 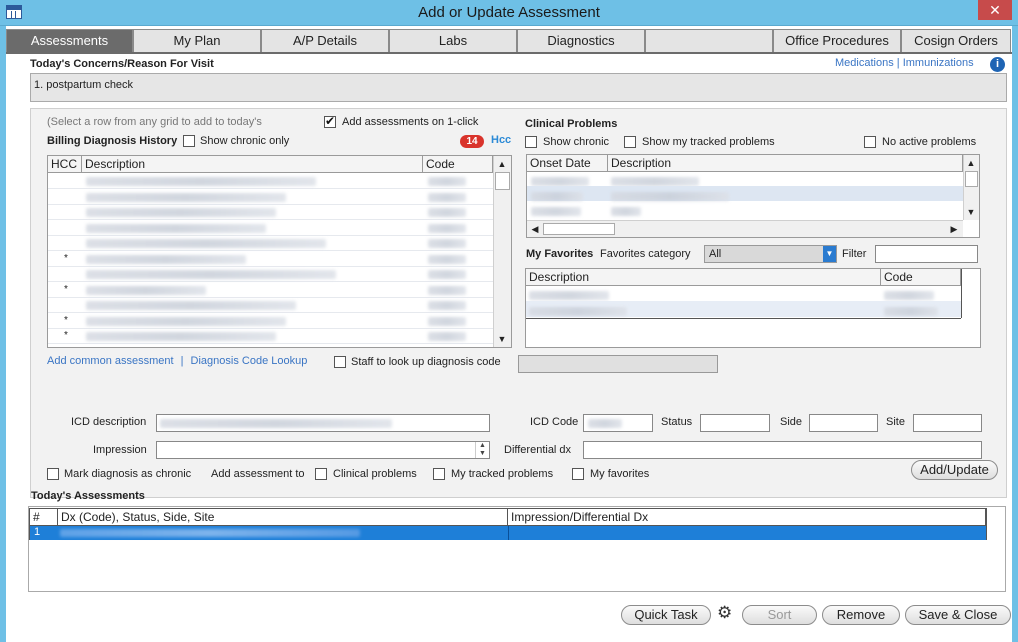 I want to click on dx-lookup-link: Diagnosis Code Lookup, so click(x=249, y=361).